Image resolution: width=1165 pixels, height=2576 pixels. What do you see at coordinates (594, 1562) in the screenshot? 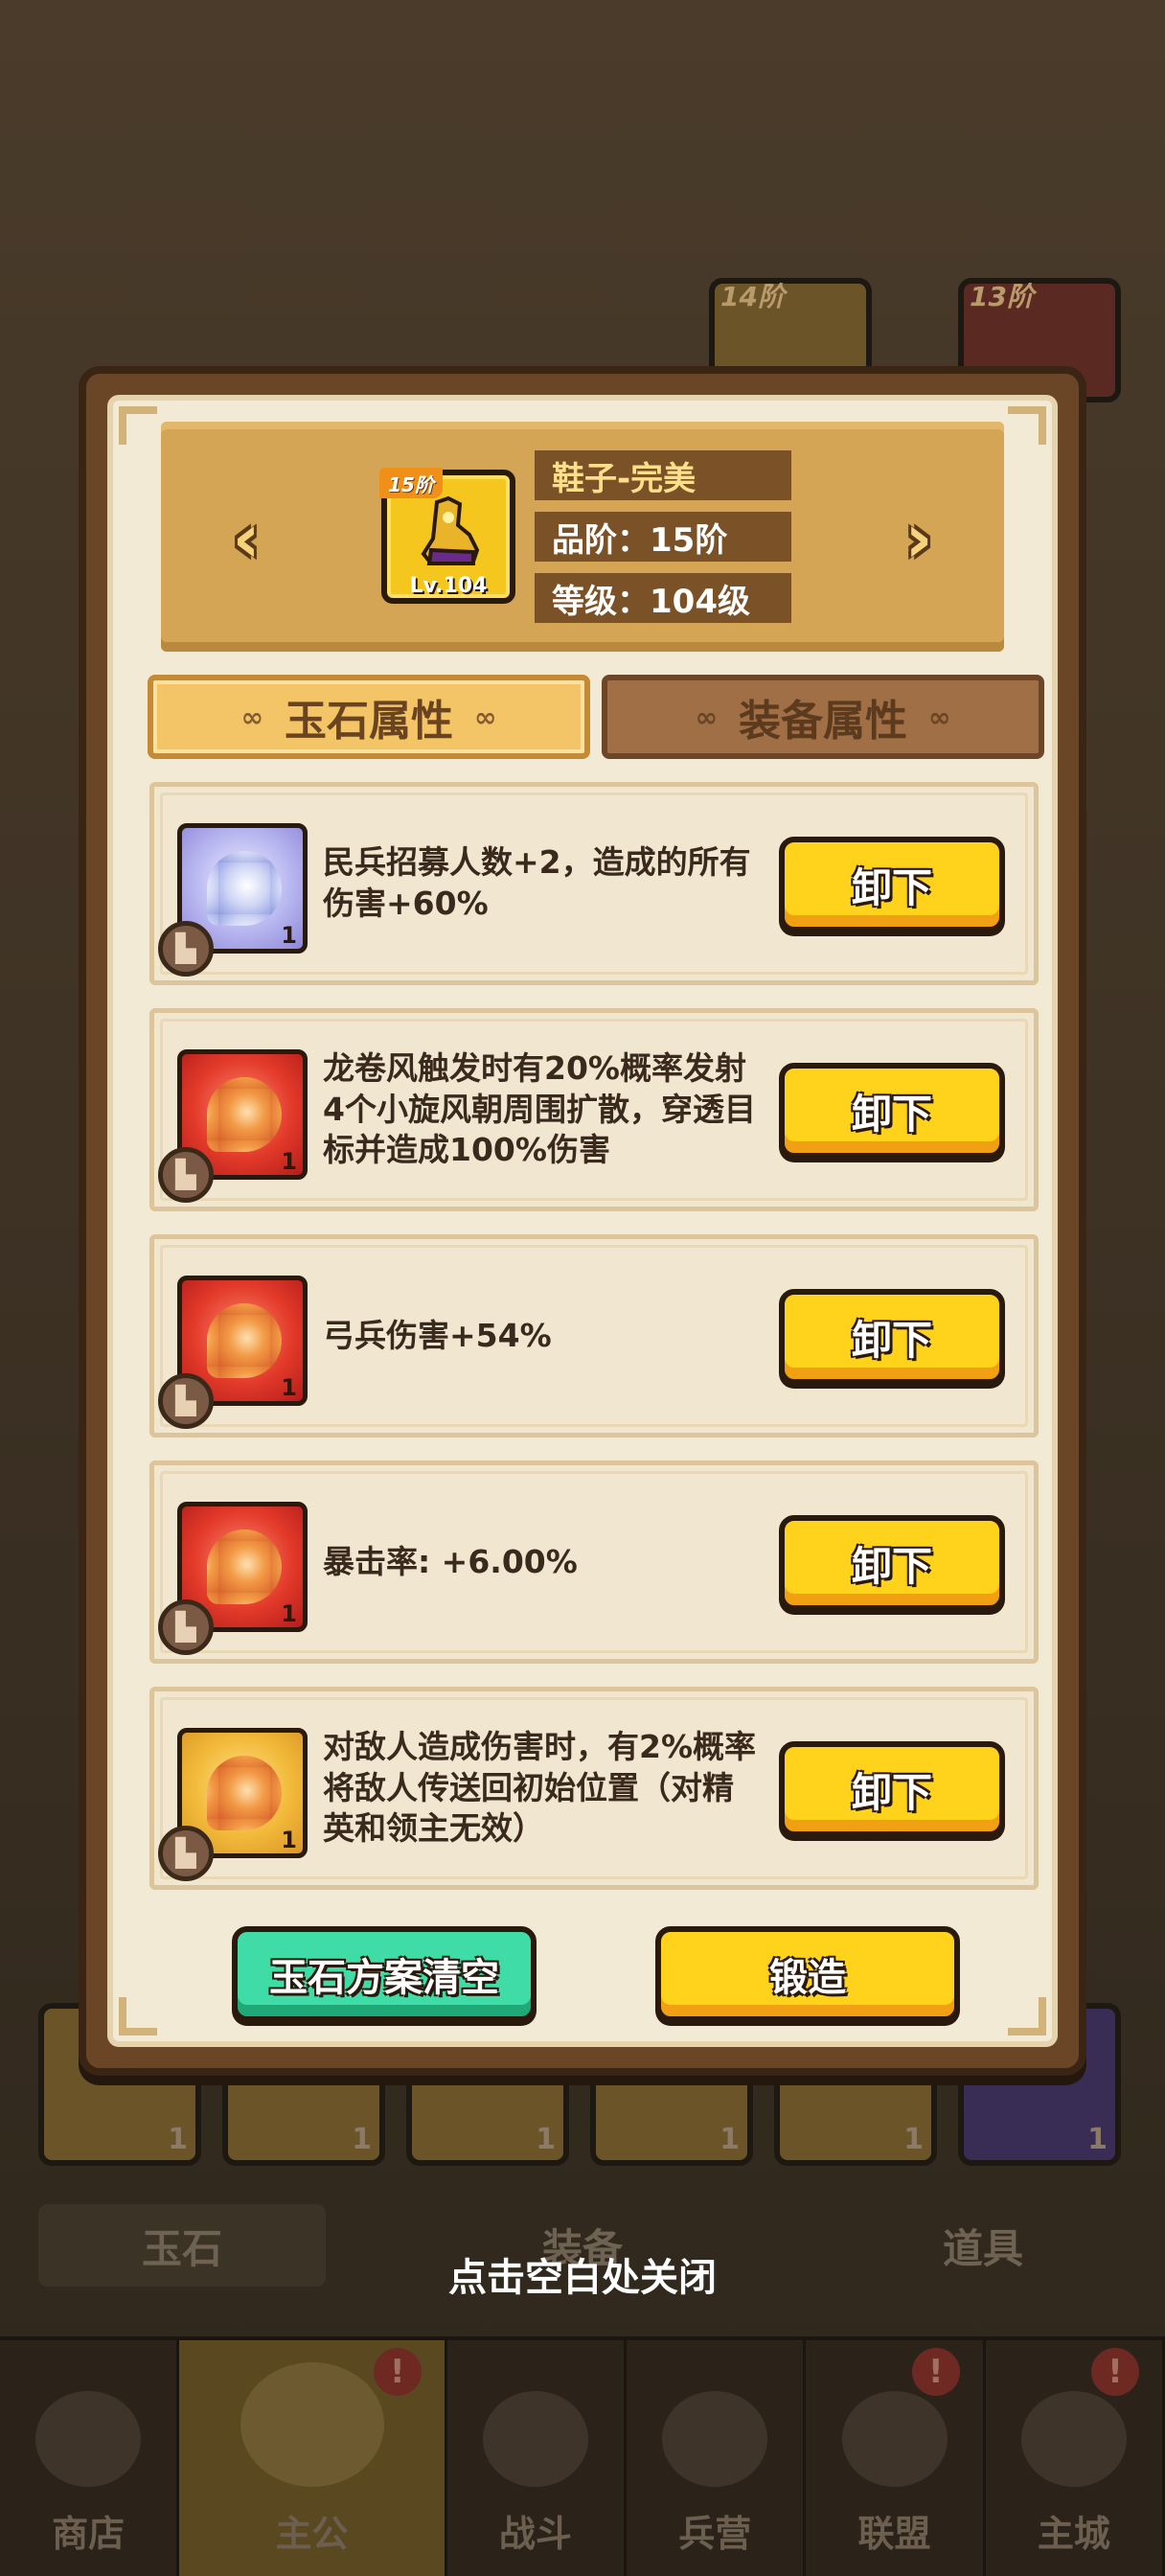
I see `gem-row: 1 ▙ 暴击率: +6.00% 卸下` at bounding box center [594, 1562].